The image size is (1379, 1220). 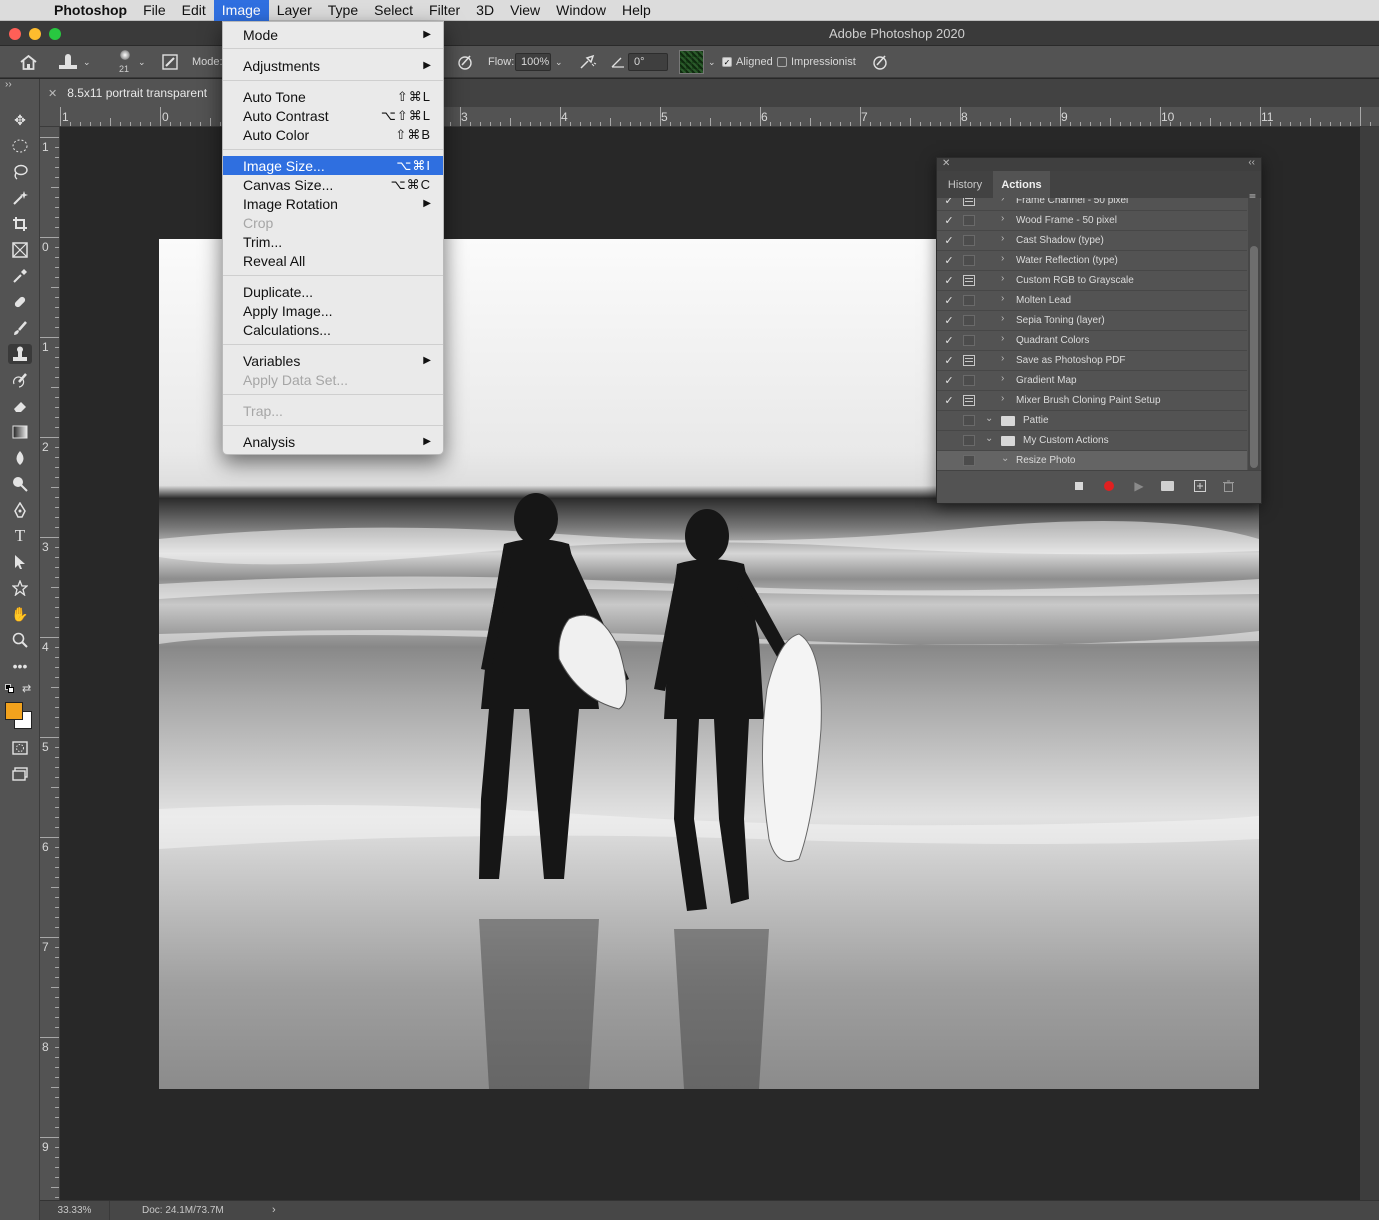 I want to click on home-icon, so click(x=28, y=62).